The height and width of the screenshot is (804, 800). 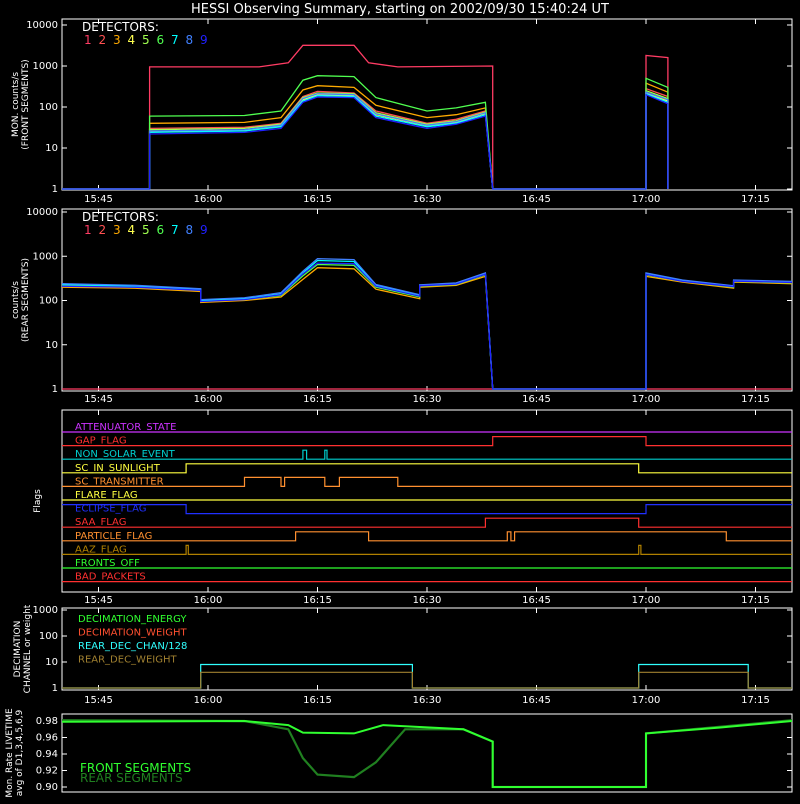 I want to click on front-ytick-label: 100, so click(x=48, y=107).